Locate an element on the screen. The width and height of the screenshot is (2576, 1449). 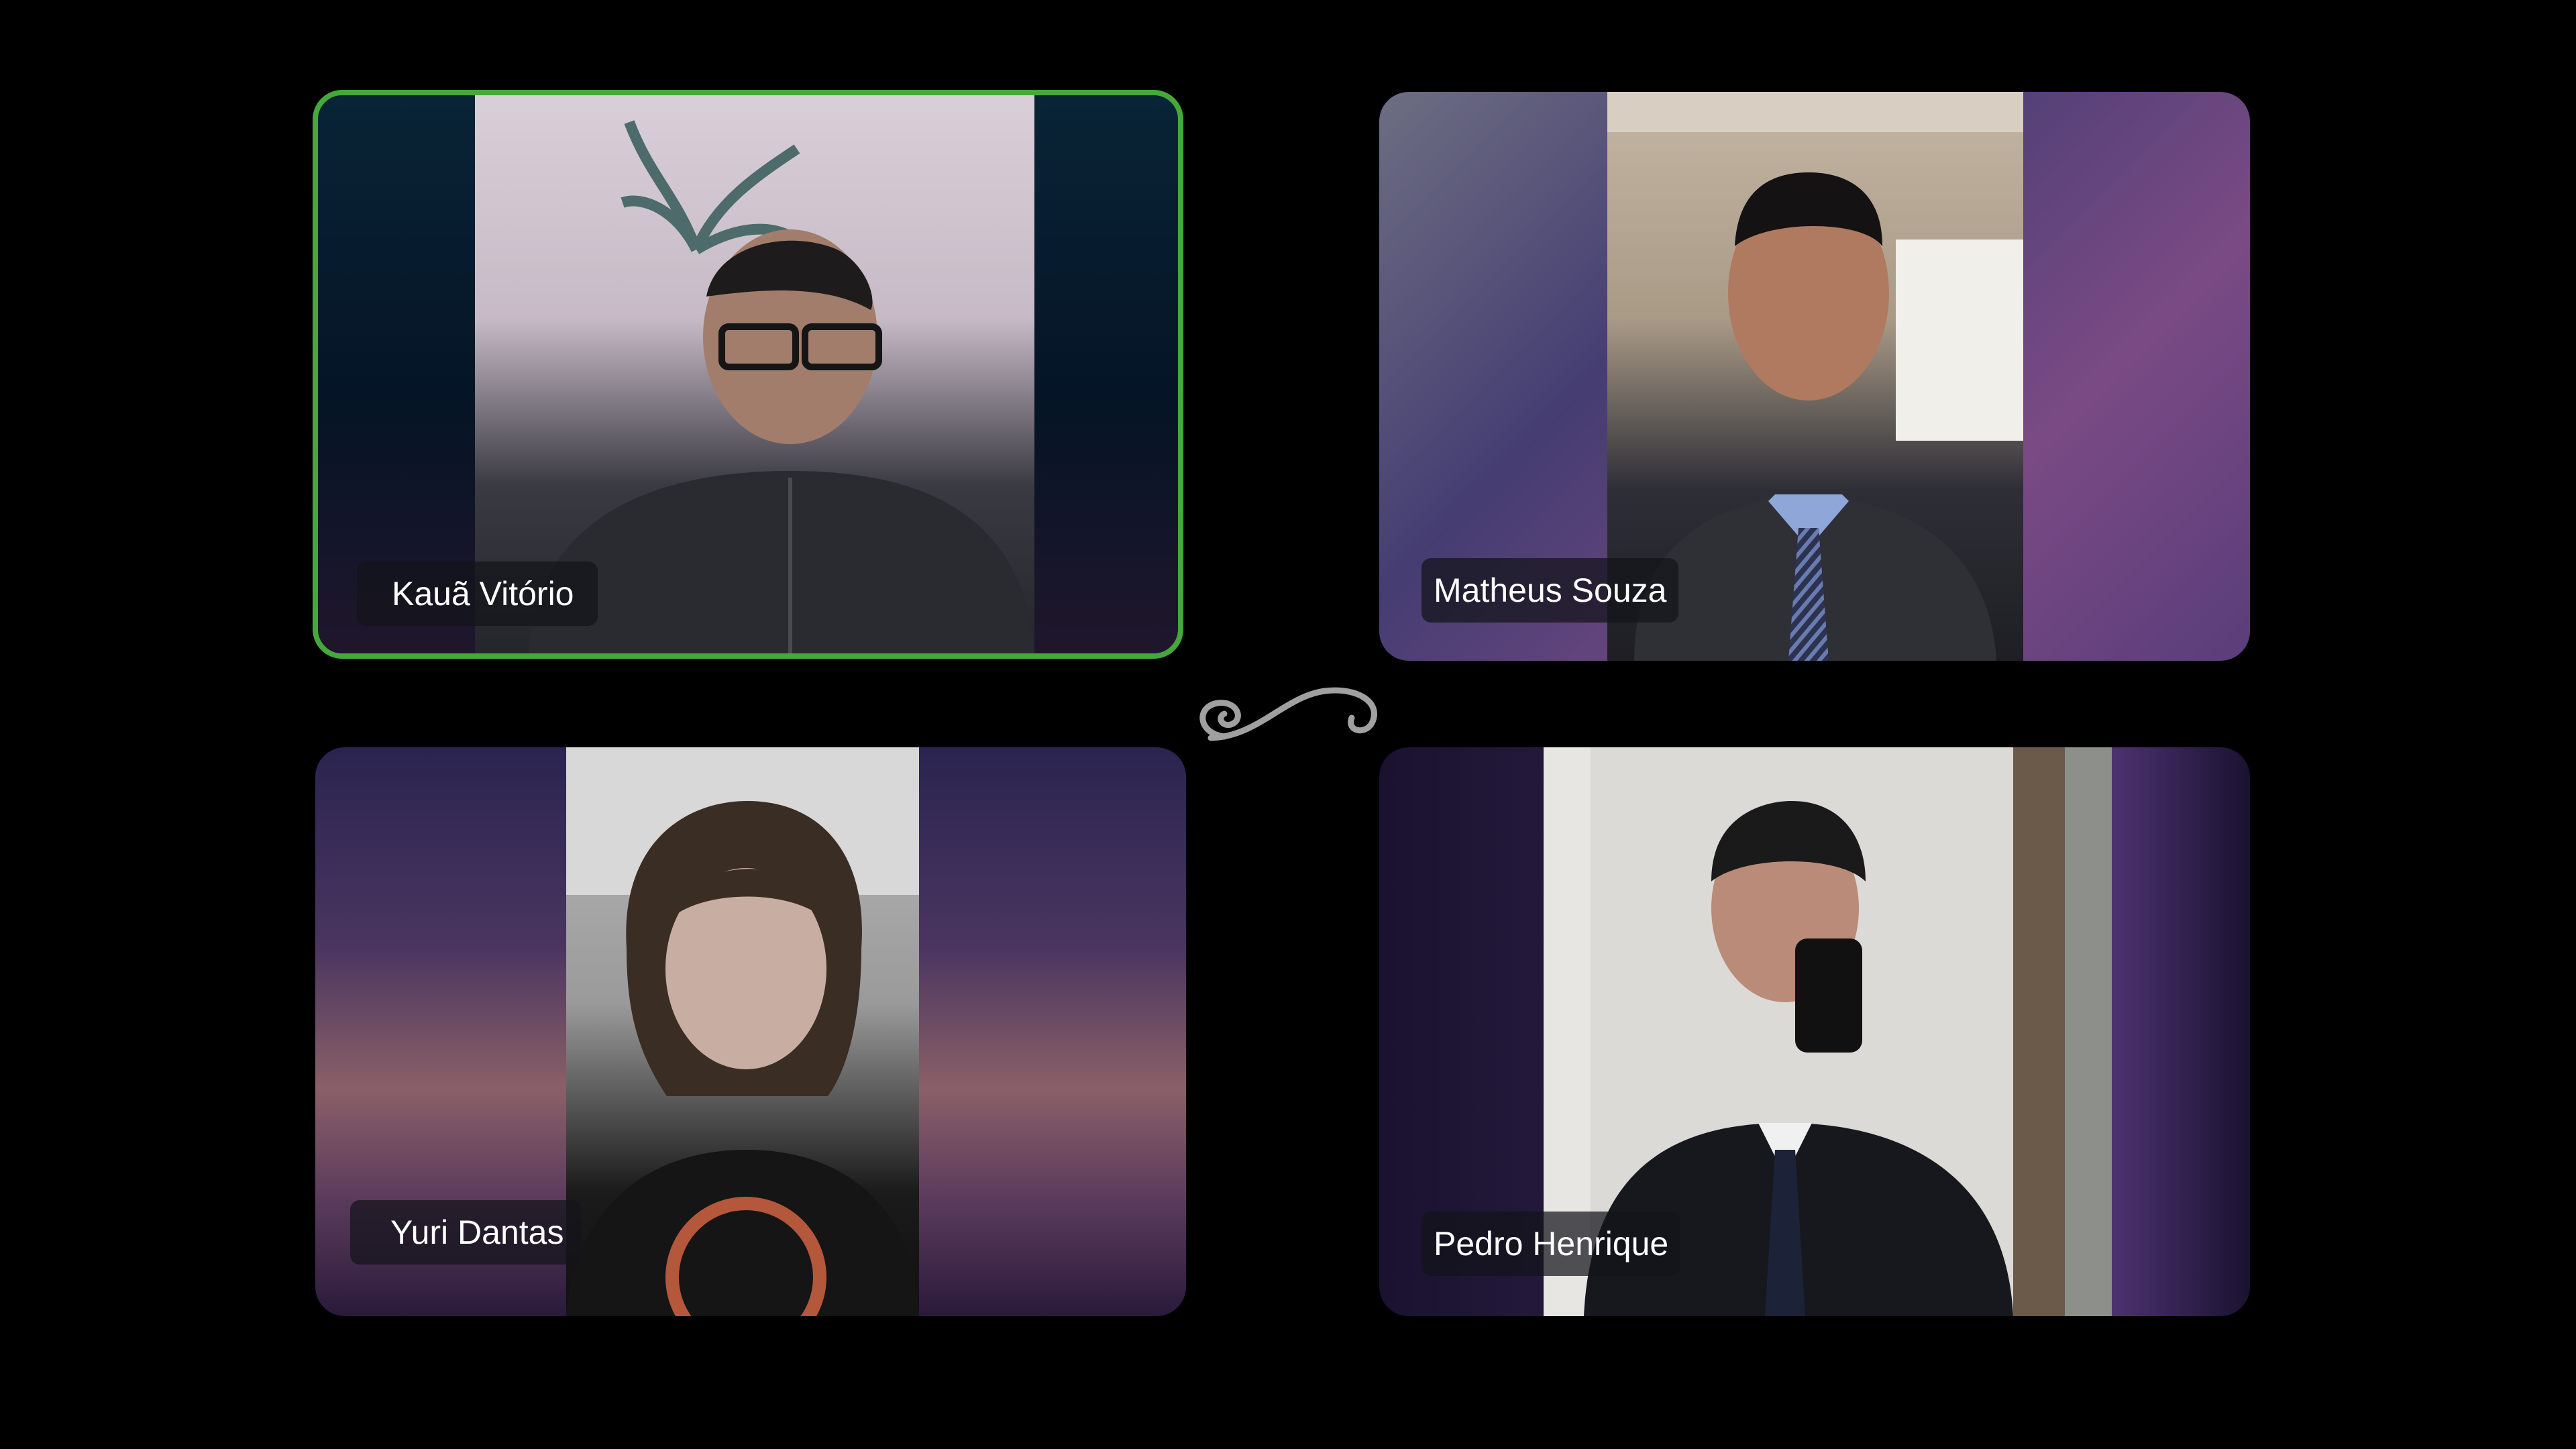
participant-tile-kaua: Kauã Vitório is located at coordinates (748, 374).